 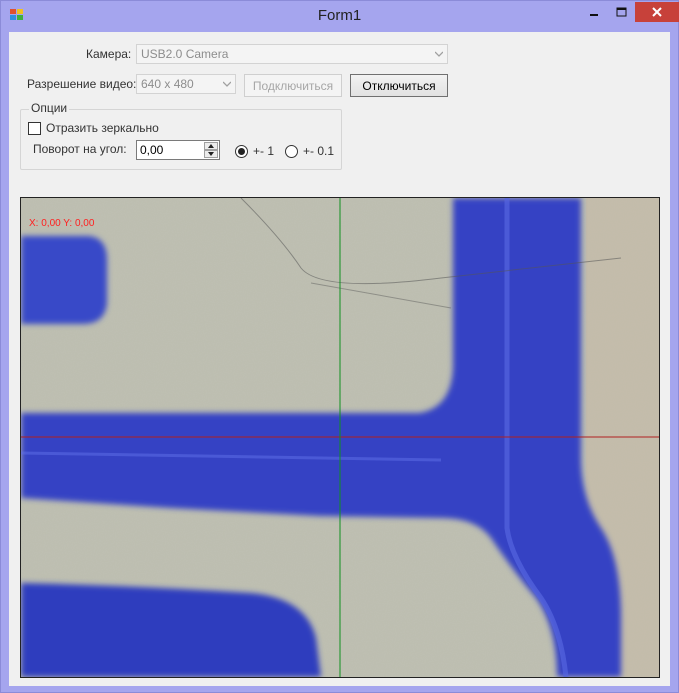 I want to click on arrow-down-icon, so click(x=211, y=154).